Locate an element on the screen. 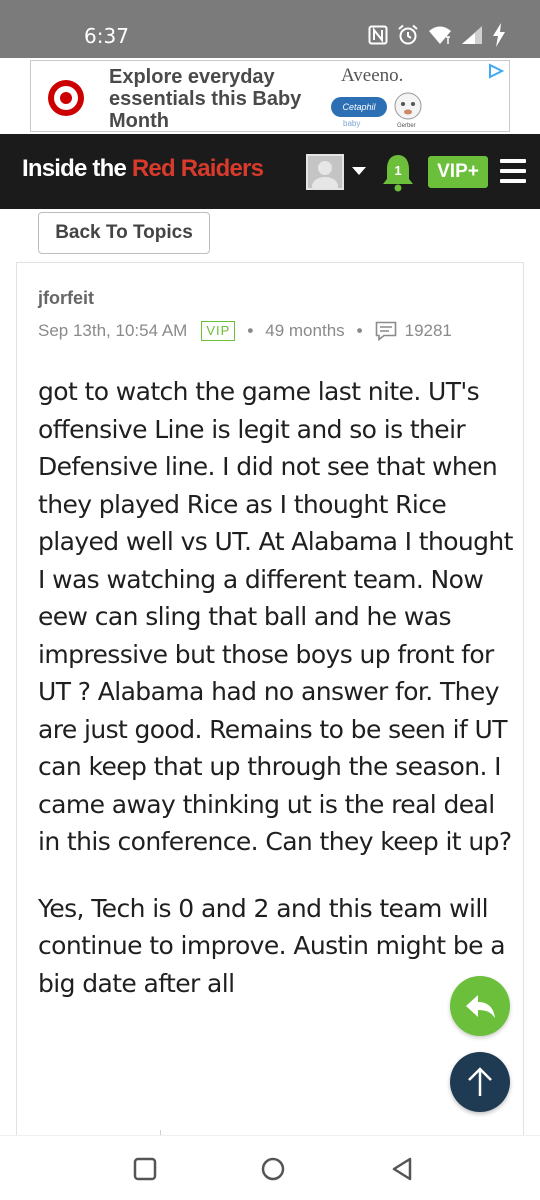  notification-count: 1 is located at coordinates (398, 170).